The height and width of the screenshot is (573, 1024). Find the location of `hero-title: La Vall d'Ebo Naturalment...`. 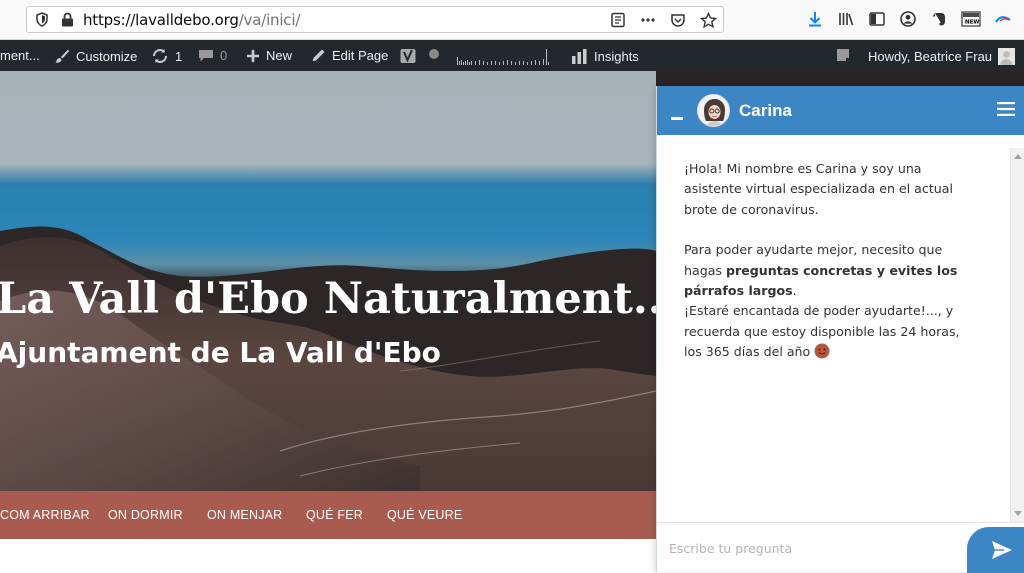

hero-title: La Vall d'Ebo Naturalment... is located at coordinates (339, 299).